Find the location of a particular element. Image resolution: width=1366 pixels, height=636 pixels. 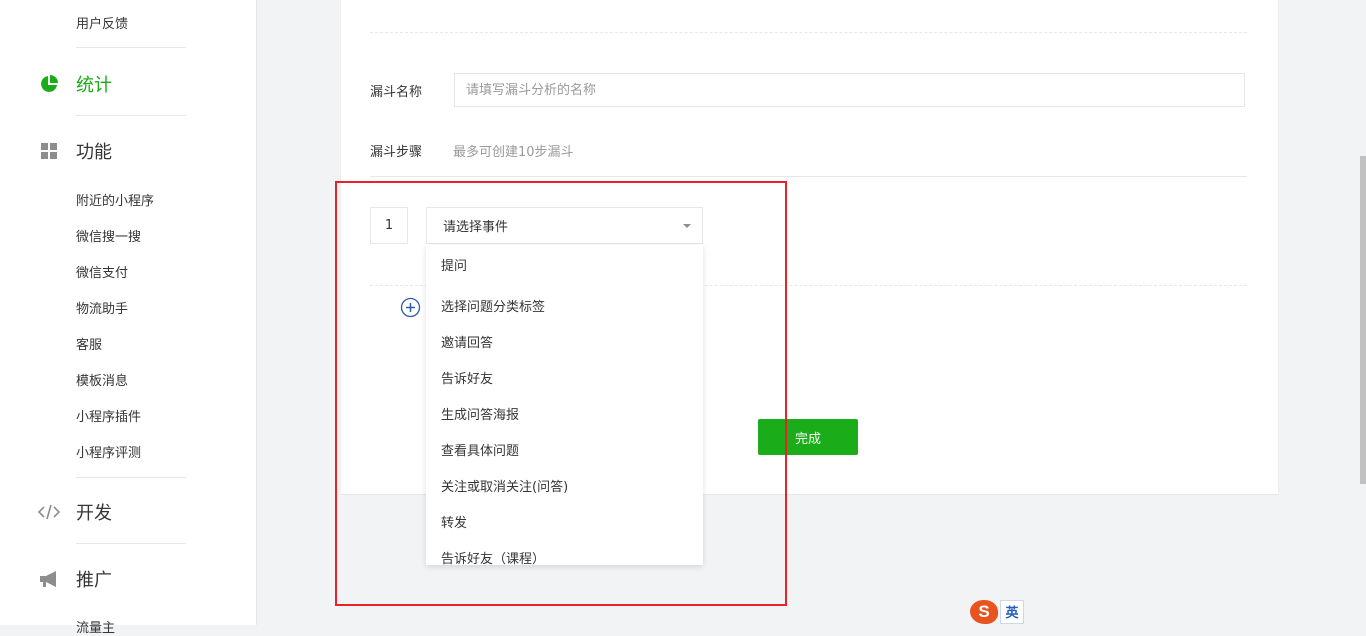

sidebar-item-dev-label: 开发 is located at coordinates (94, 513).